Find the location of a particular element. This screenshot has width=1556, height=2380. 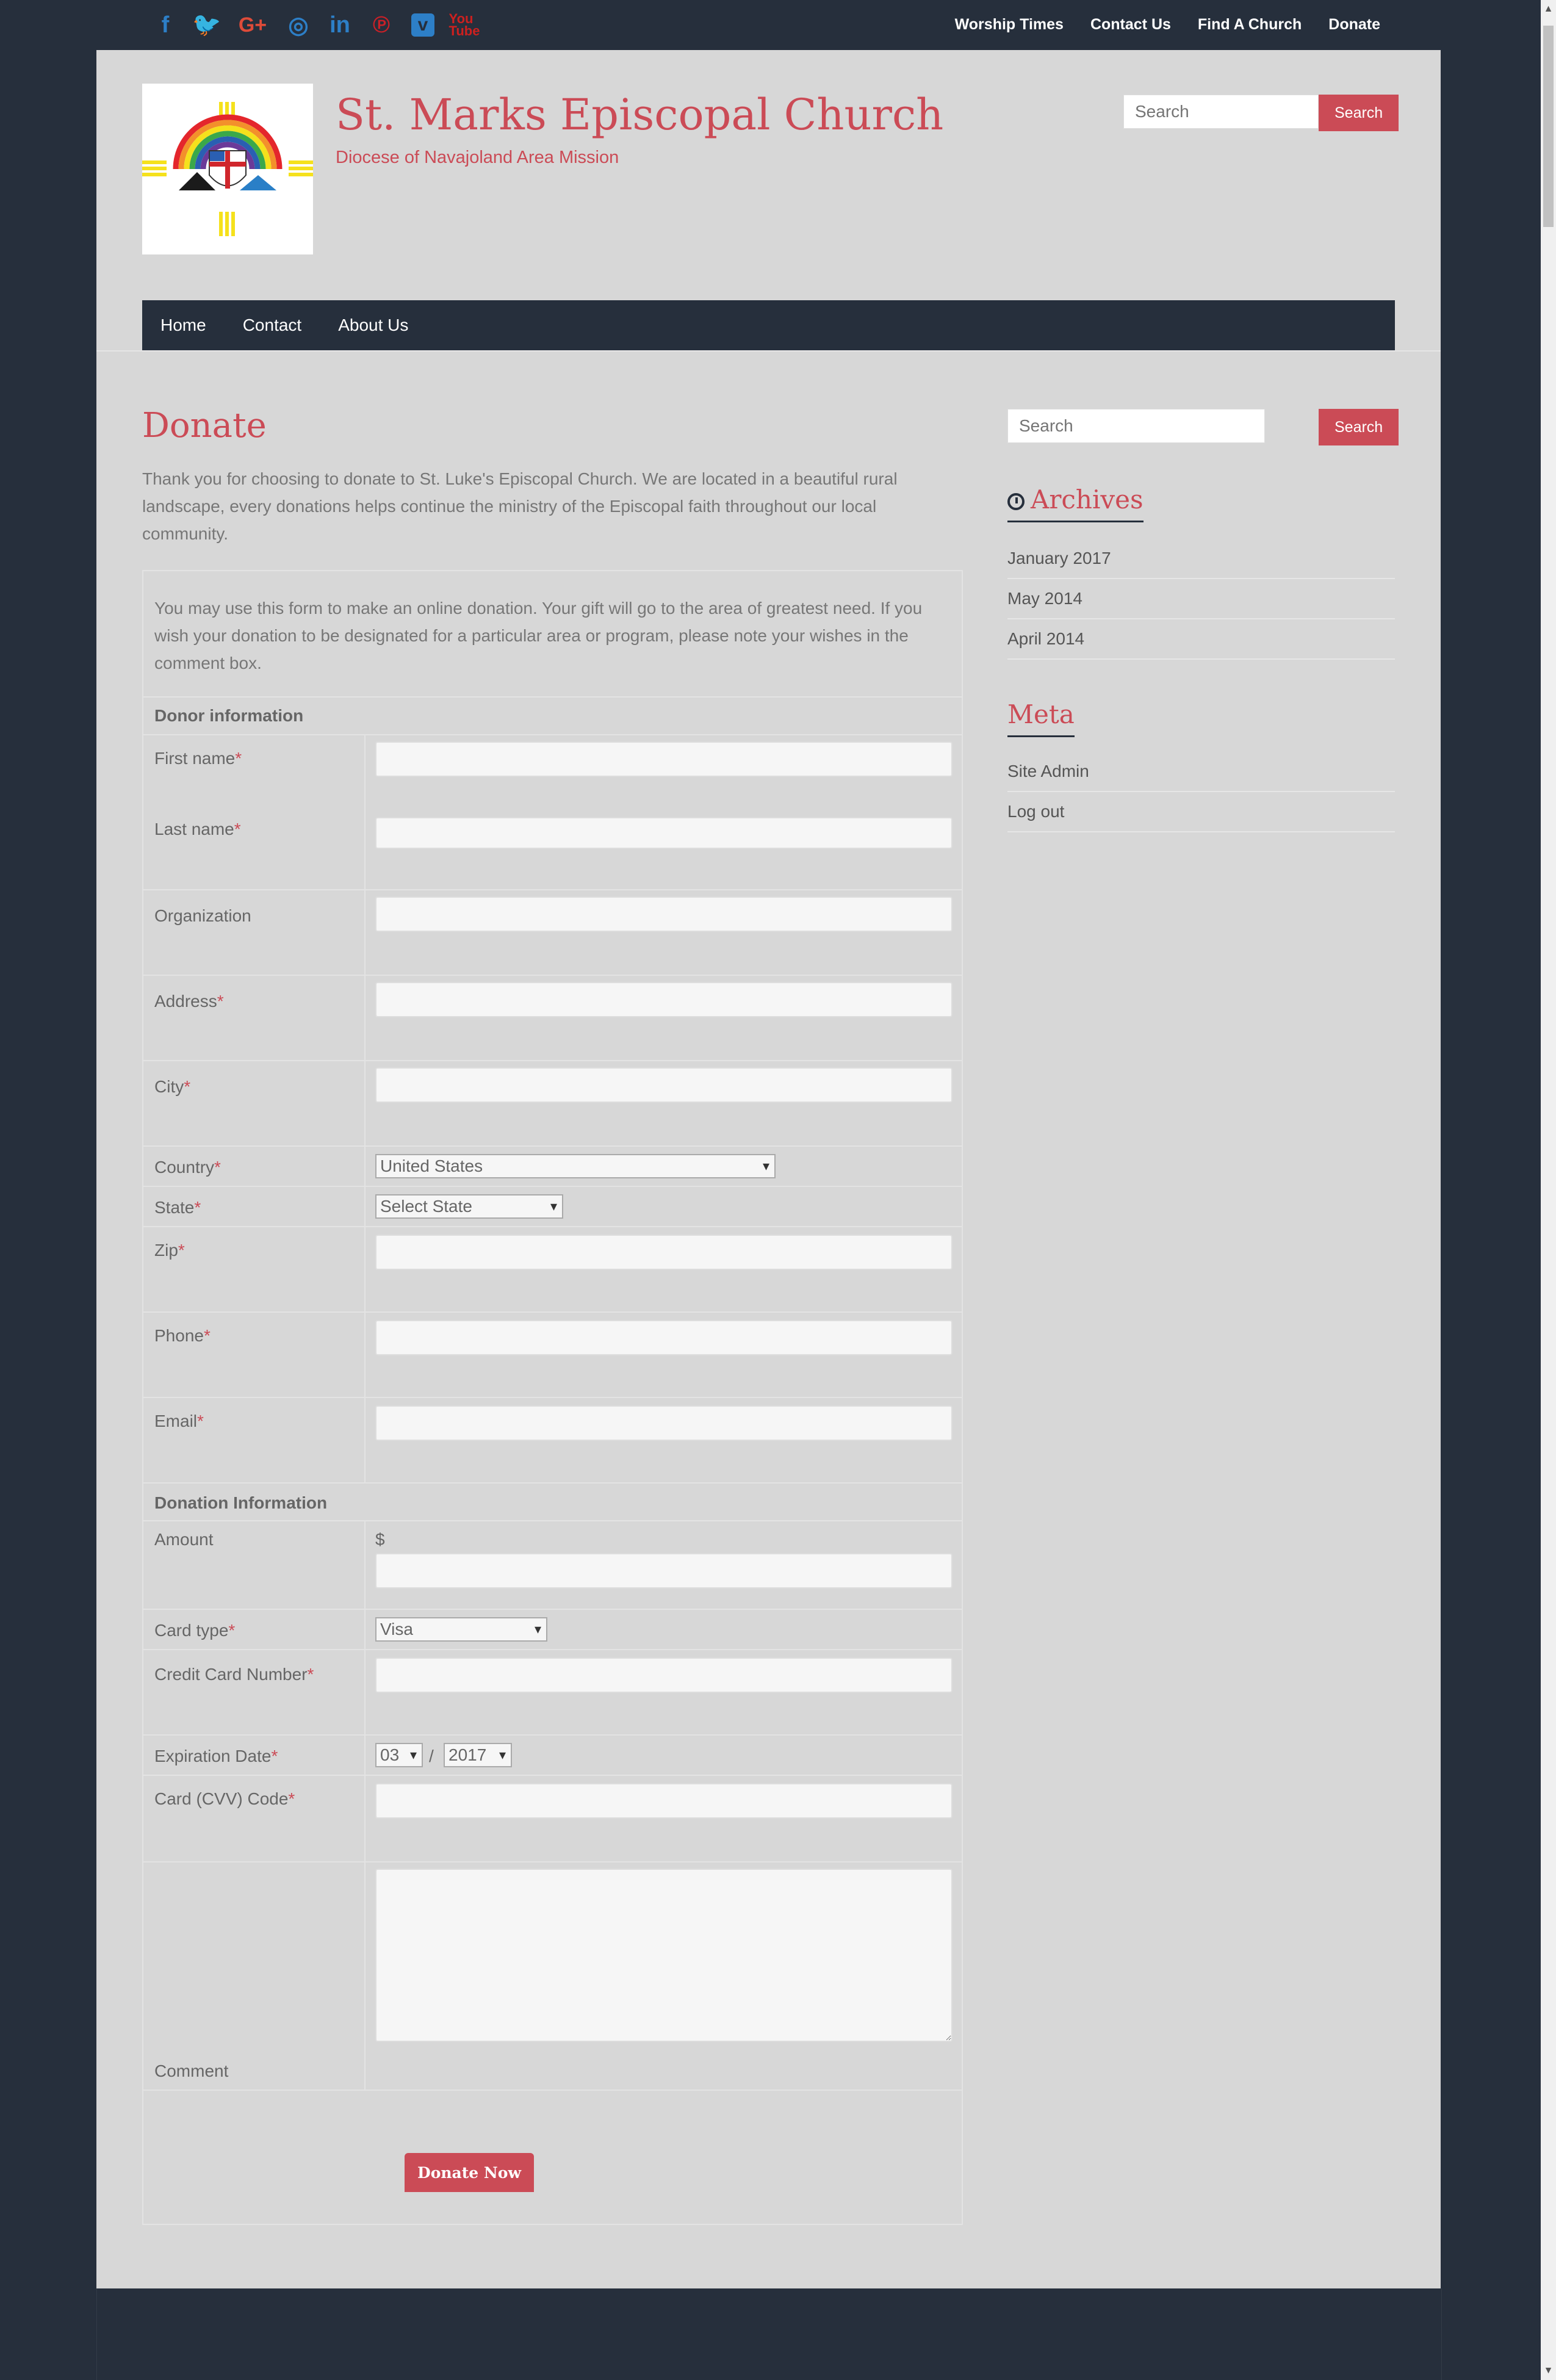

sidebar-search: Search is located at coordinates (1203, 427).